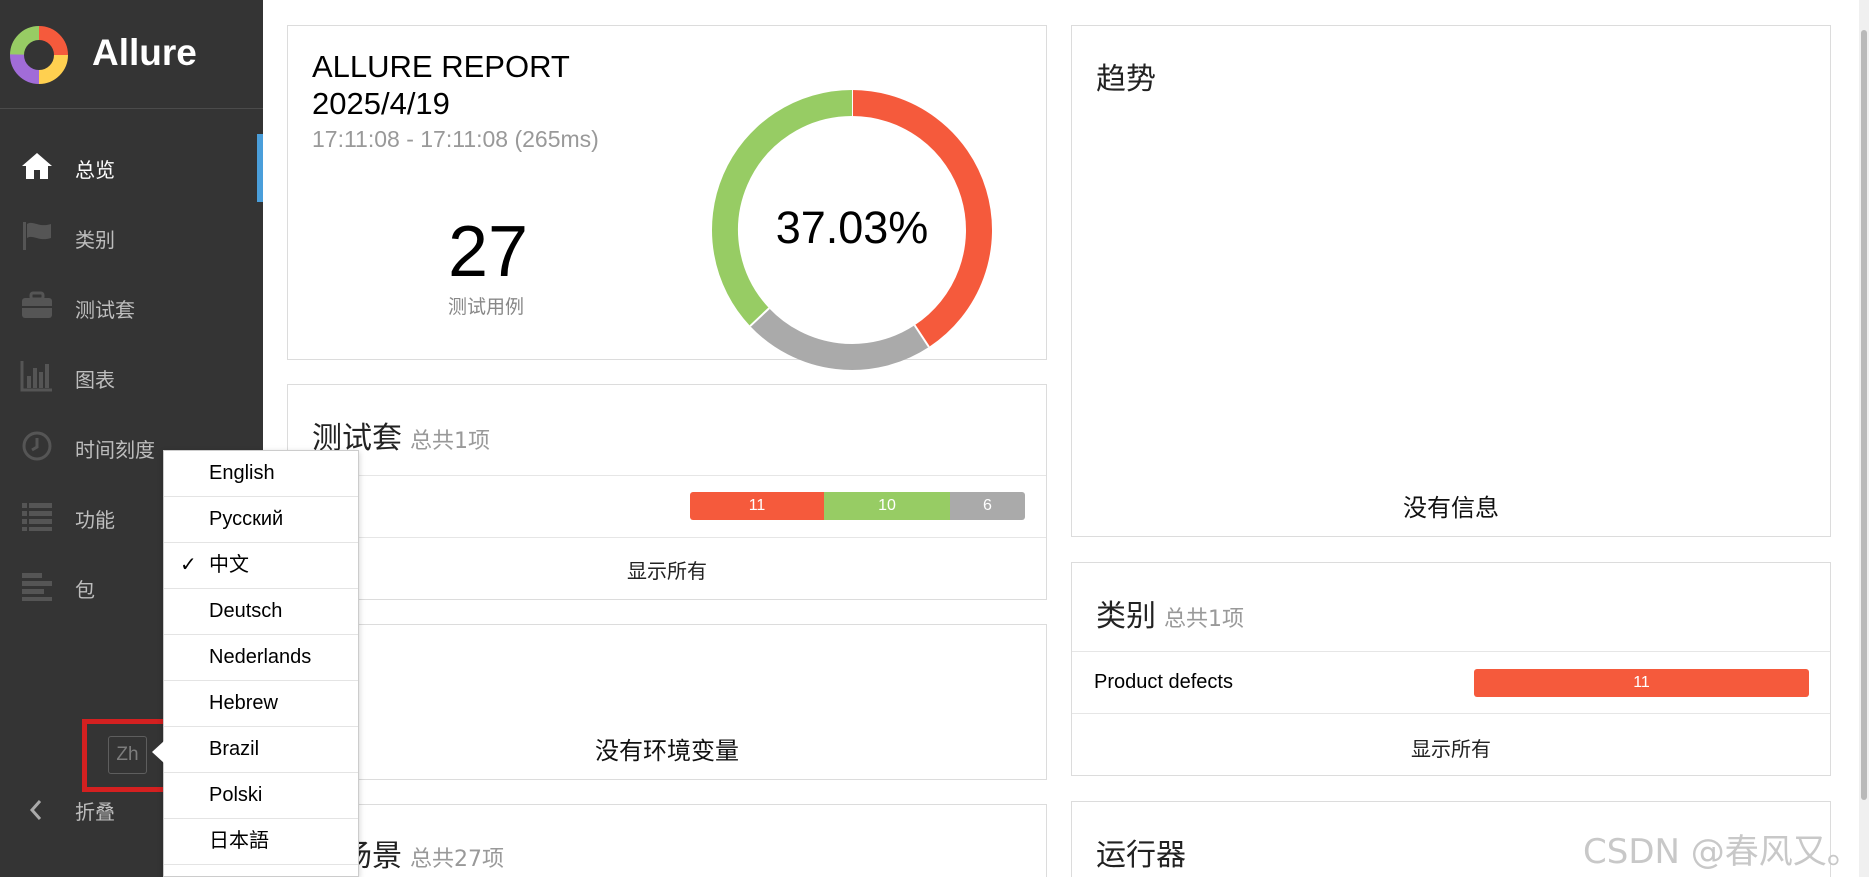 The height and width of the screenshot is (877, 1869). What do you see at coordinates (887, 506) in the screenshot?
I see `passed-segment: 10` at bounding box center [887, 506].